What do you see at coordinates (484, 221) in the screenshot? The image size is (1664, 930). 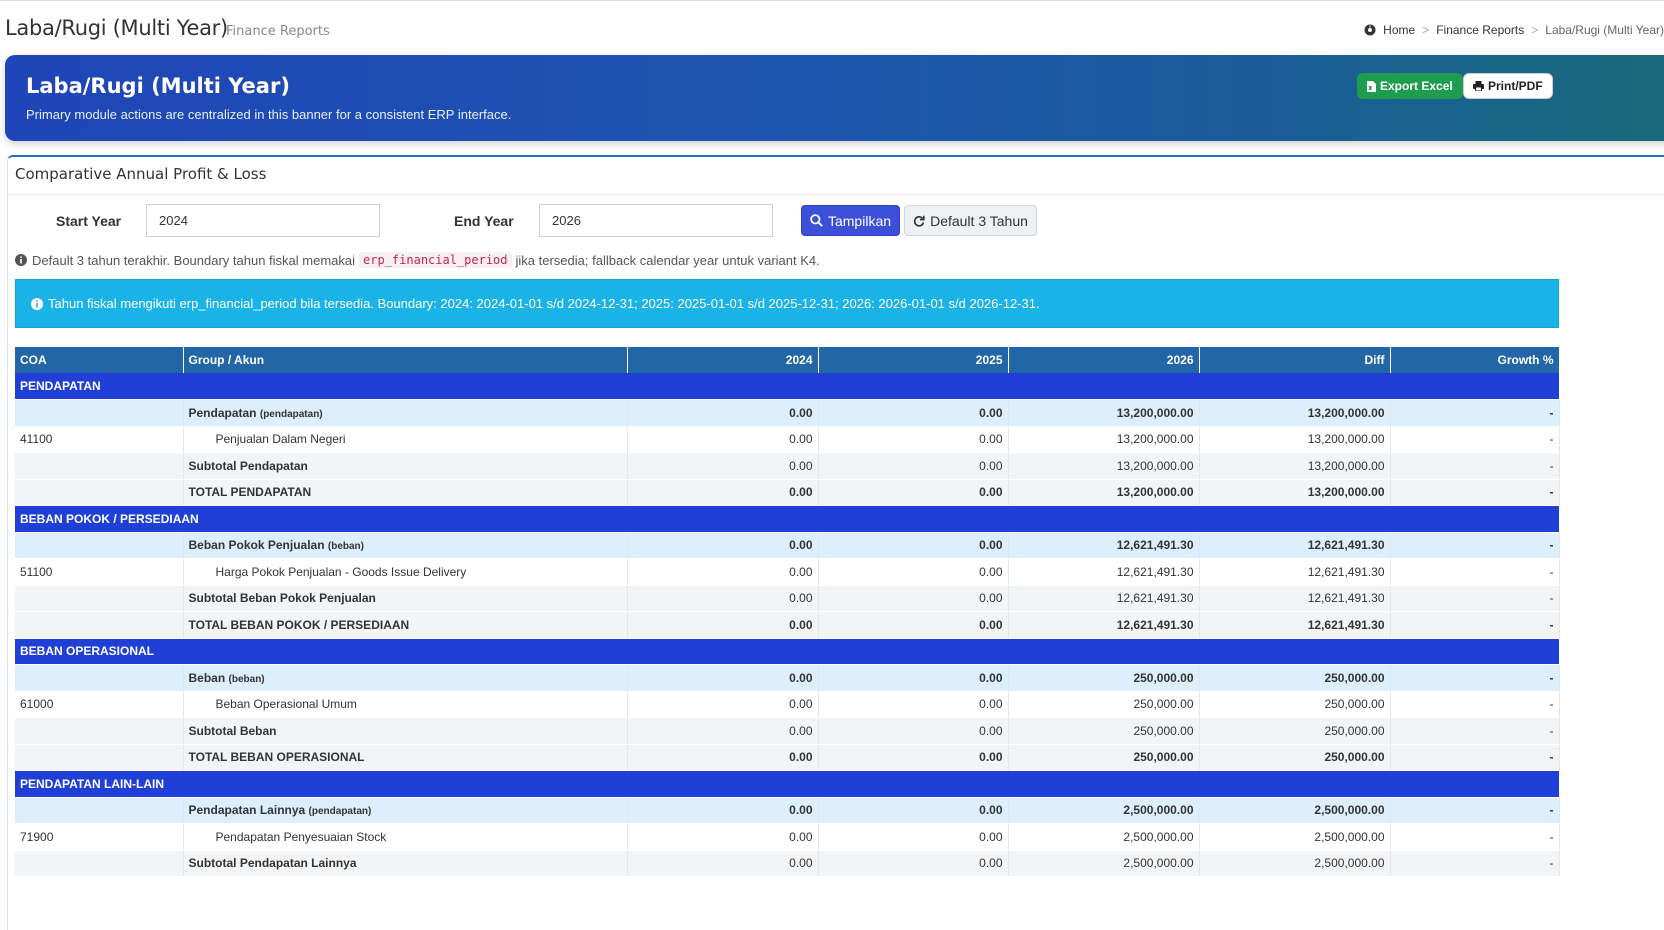 I see `end-year-label: End Year` at bounding box center [484, 221].